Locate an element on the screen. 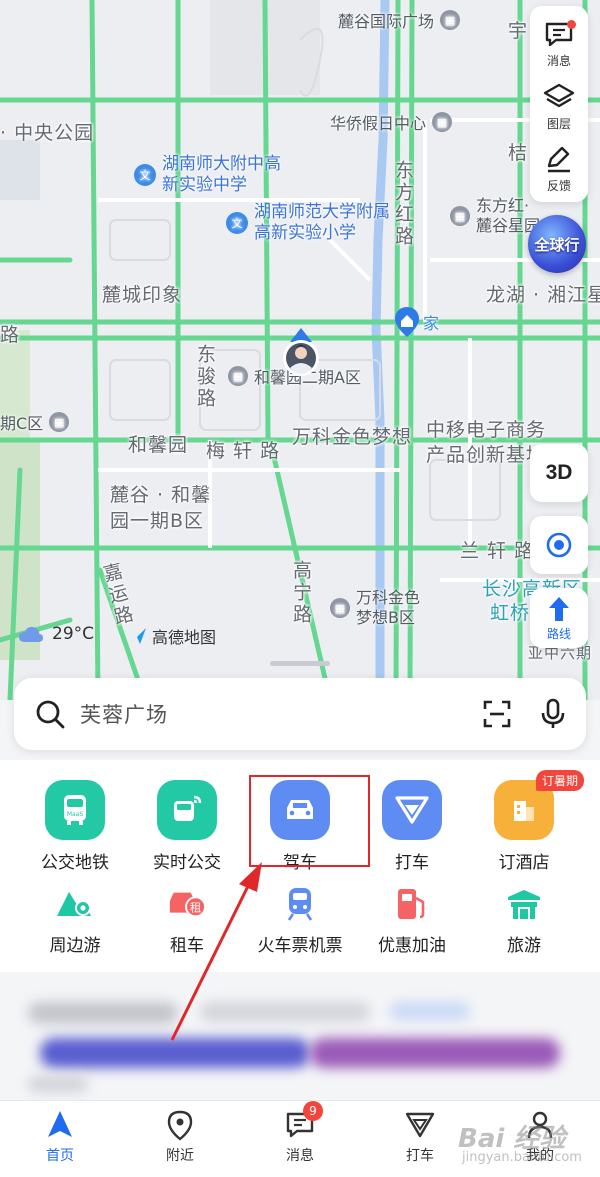 This screenshot has height=1177, width=600. map-tools-panel: 消息 图层 反馈 is located at coordinates (559, 104).